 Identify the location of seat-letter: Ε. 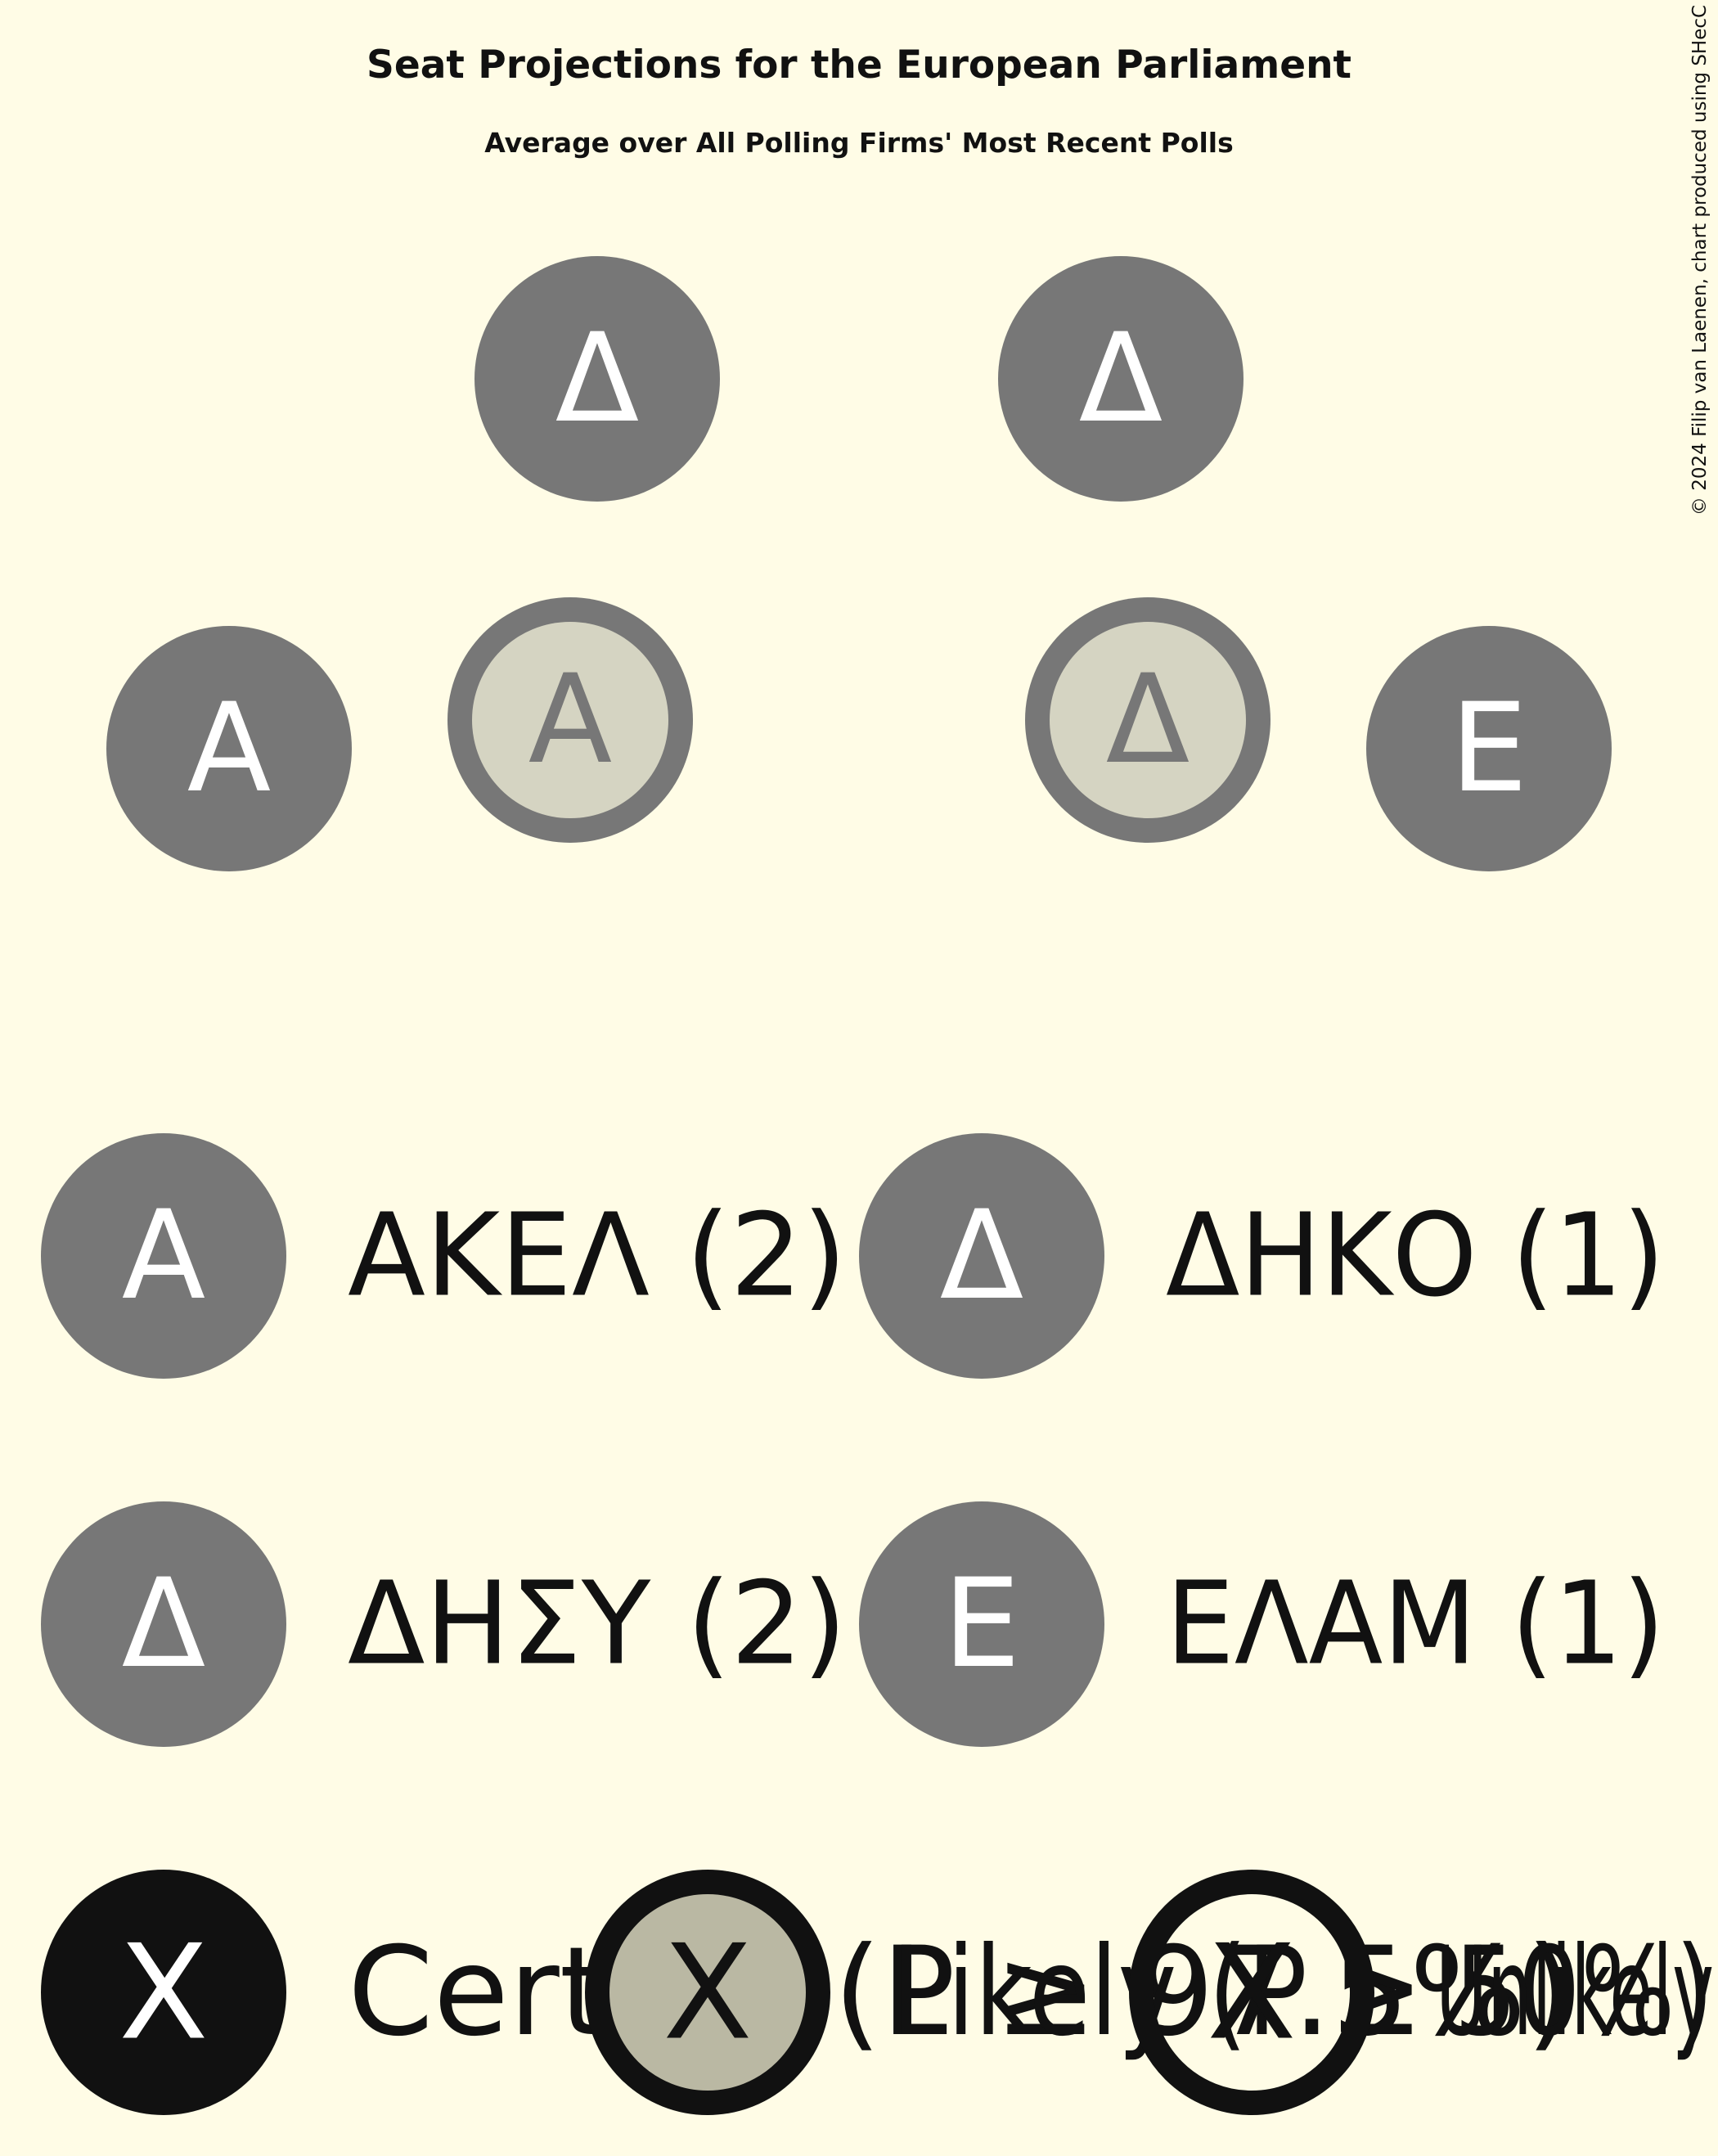
(1489, 749).